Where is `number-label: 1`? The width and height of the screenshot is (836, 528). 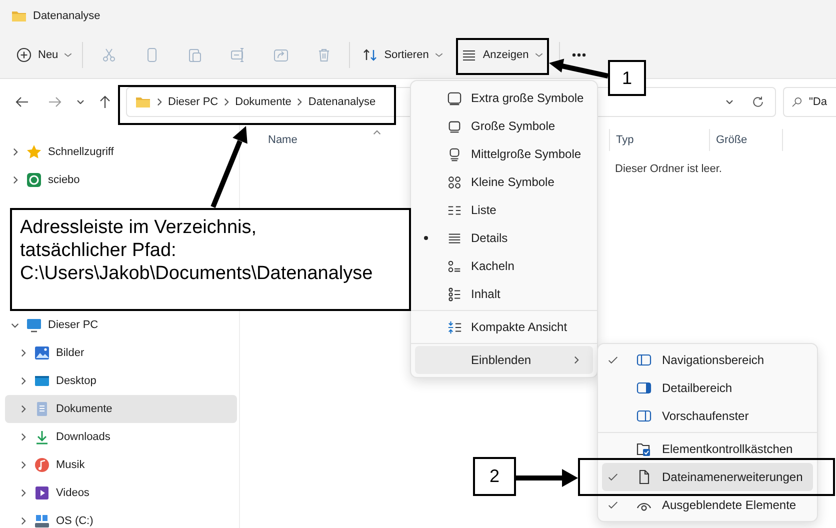 number-label: 1 is located at coordinates (627, 78).